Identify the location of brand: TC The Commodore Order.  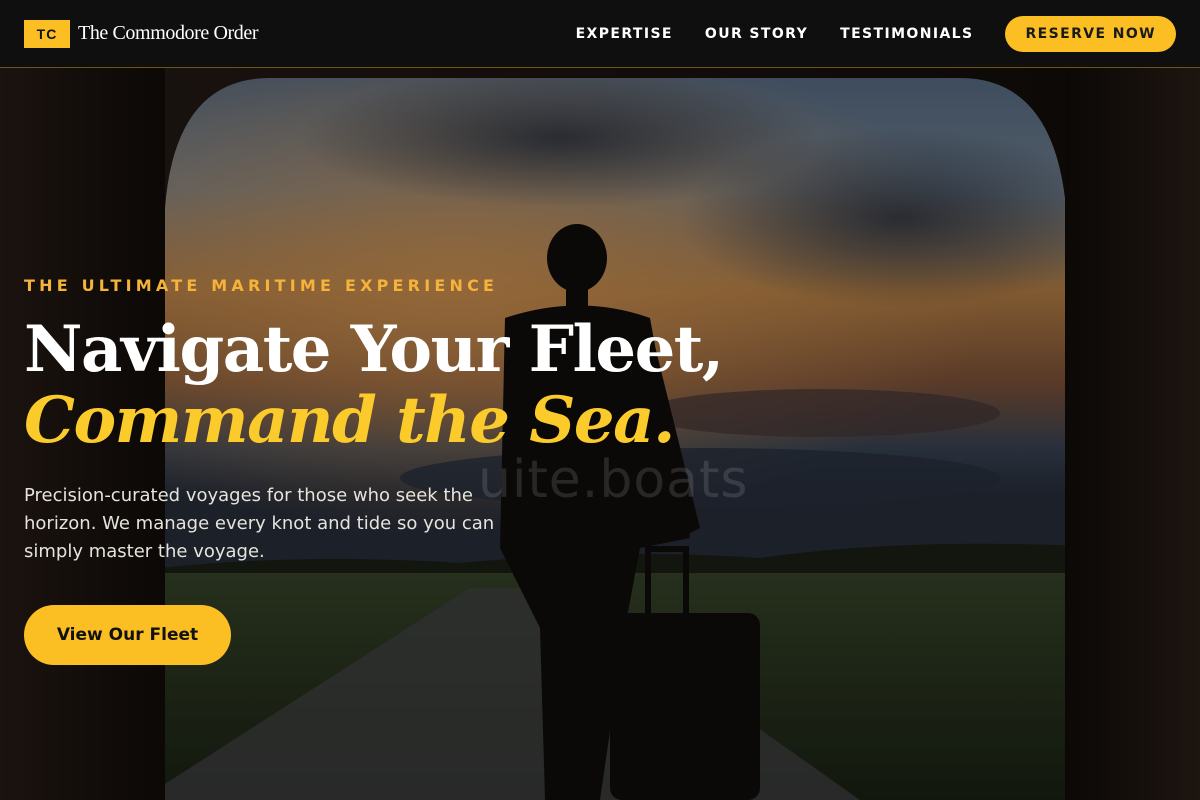
(141, 33).